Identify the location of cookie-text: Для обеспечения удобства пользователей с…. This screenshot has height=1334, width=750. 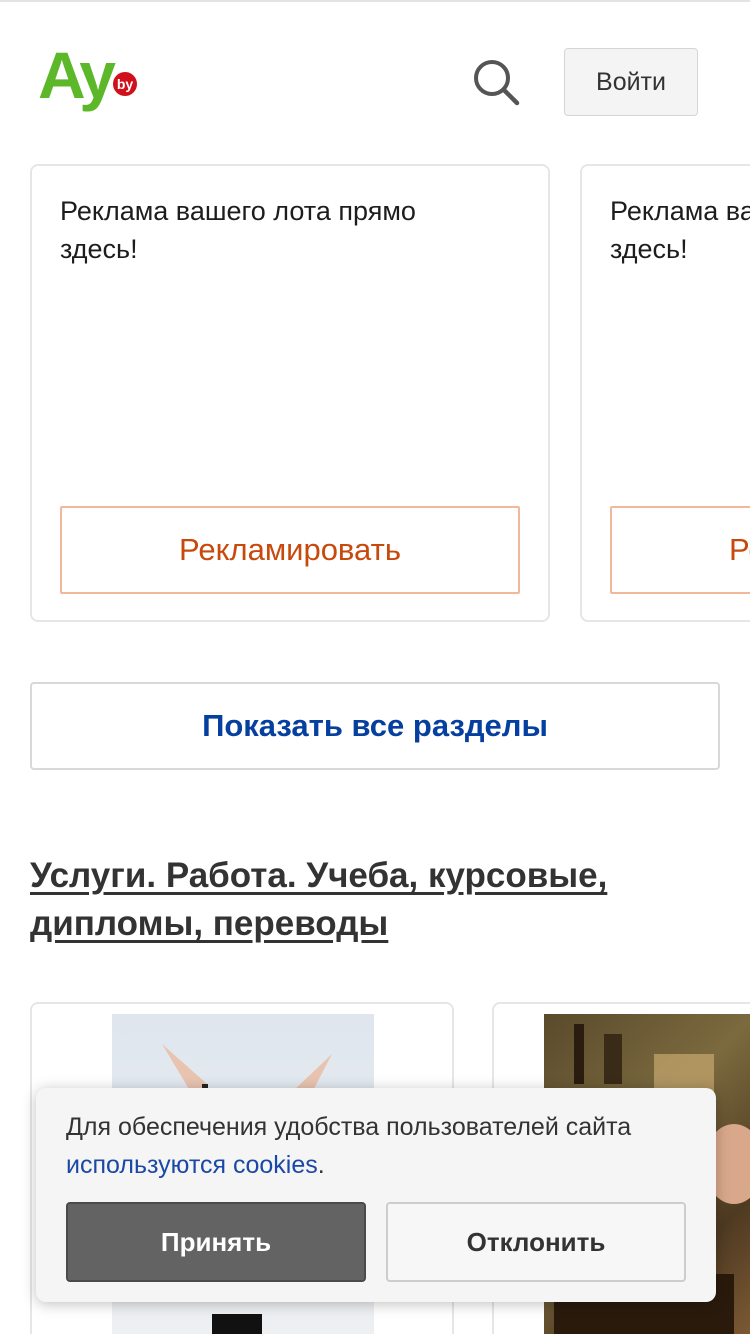
(376, 1146).